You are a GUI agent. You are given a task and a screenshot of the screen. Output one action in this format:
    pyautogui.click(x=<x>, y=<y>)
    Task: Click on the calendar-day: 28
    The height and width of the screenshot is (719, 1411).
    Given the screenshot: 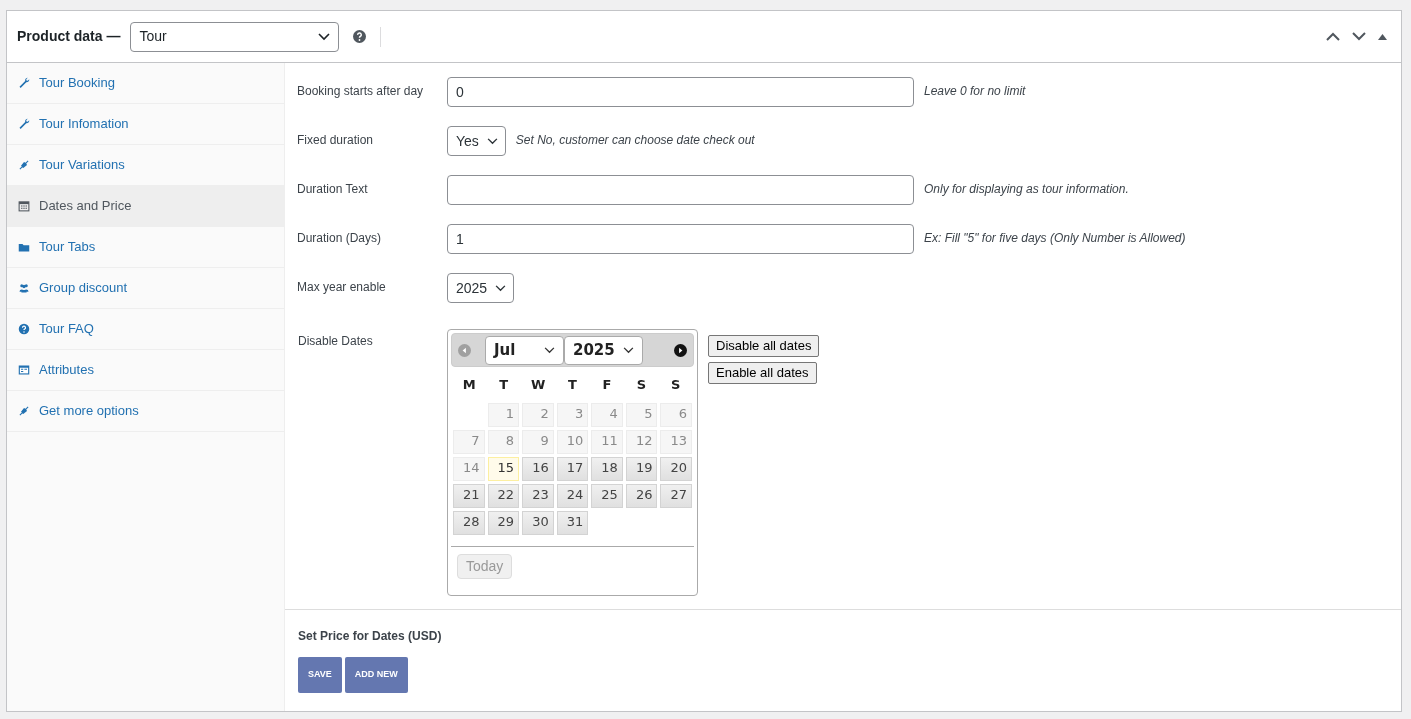 What is the action you would take?
    pyautogui.click(x=469, y=523)
    